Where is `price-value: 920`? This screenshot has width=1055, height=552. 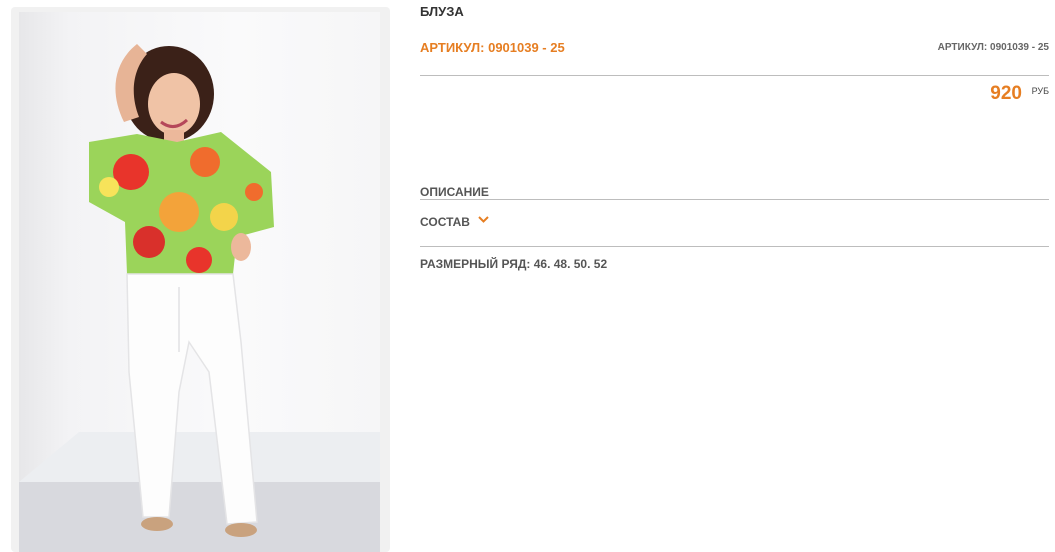
price-value: 920 is located at coordinates (1006, 93).